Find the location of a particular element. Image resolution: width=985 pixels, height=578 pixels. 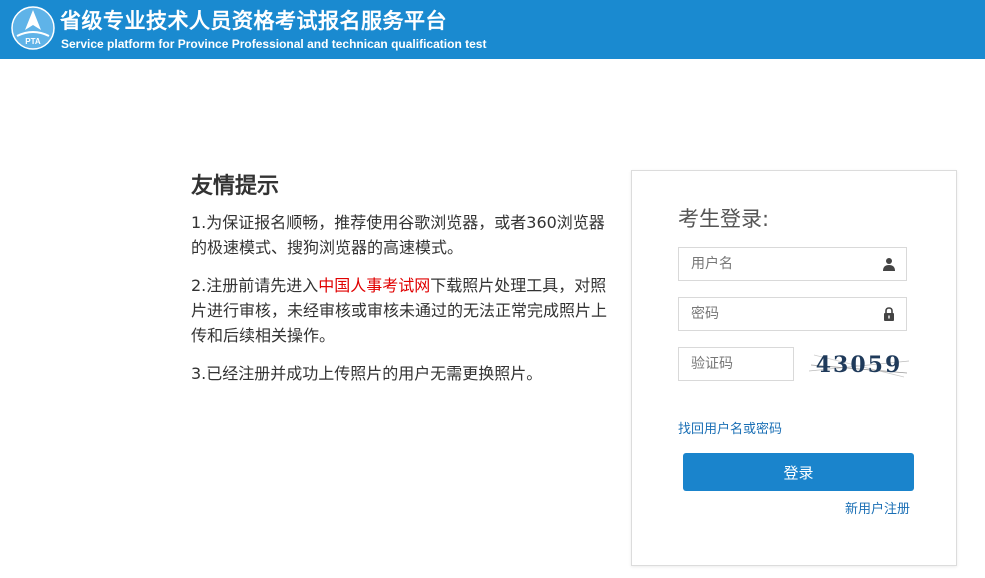

pta-logo-icon: PTA is located at coordinates (33, 28).